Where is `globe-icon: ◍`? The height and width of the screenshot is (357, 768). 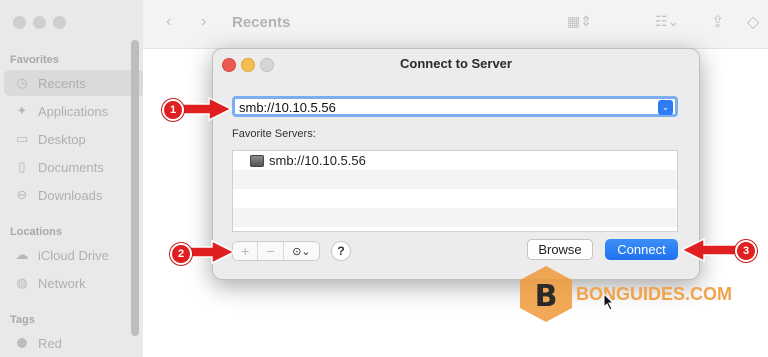
globe-icon: ◍ is located at coordinates (22, 282).